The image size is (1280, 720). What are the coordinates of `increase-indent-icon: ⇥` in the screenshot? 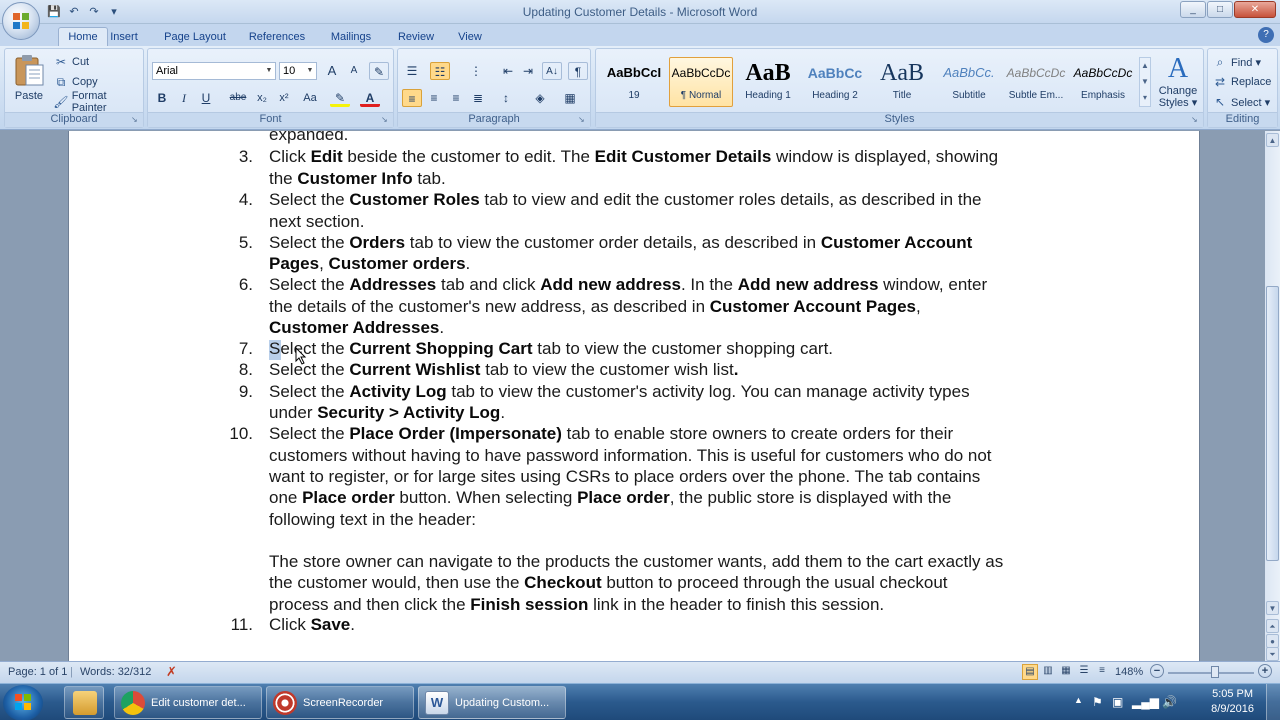 It's located at (528, 71).